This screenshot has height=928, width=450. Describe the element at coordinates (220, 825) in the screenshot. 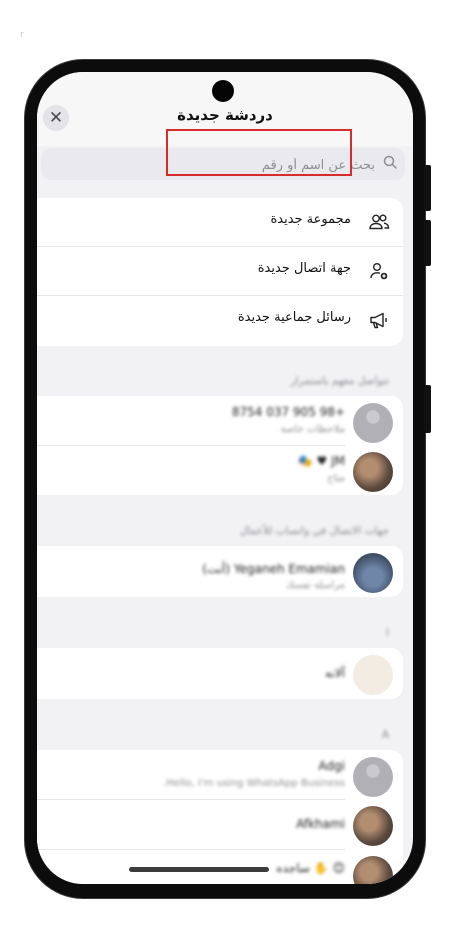

I see `contact-row: Afkhami` at that location.